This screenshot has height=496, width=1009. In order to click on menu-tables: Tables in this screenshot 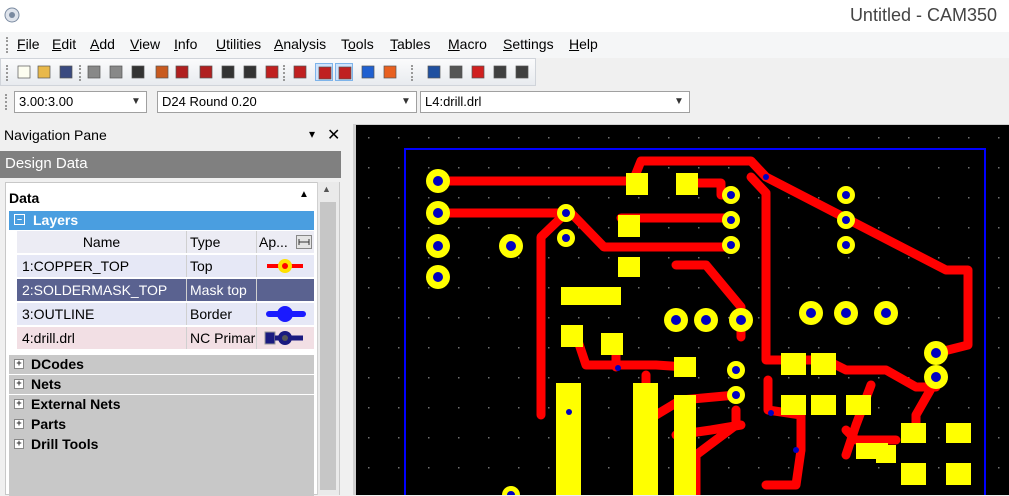, I will do `click(410, 44)`.